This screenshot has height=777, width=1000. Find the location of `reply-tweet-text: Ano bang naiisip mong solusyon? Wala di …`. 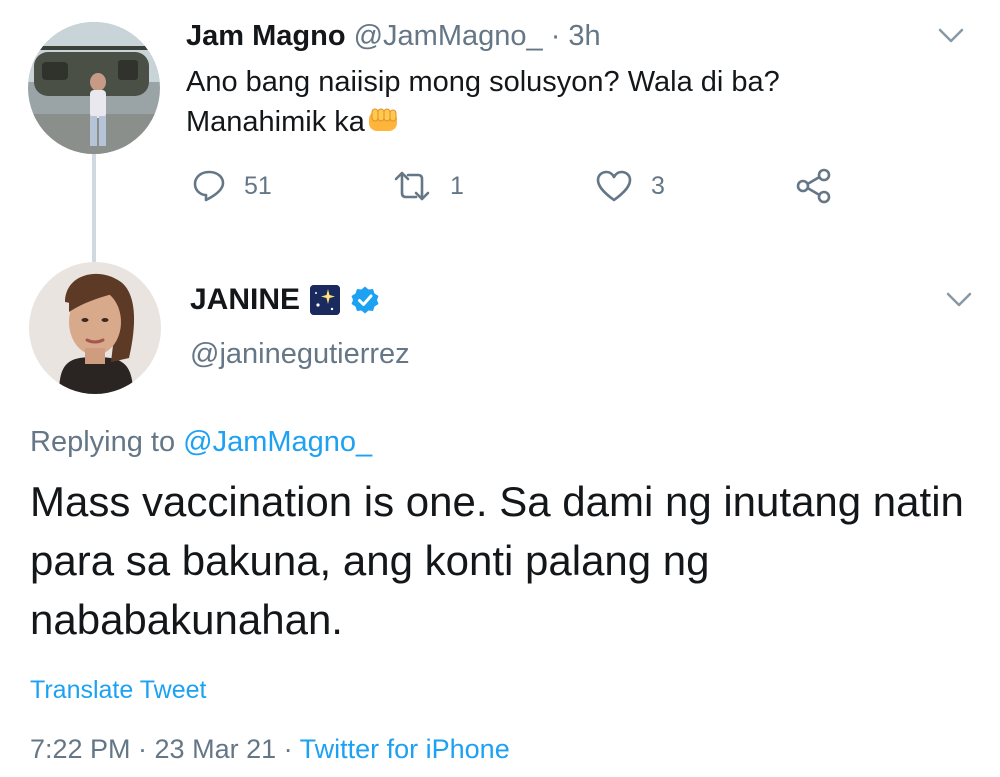

reply-tweet-text: Ano bang naiisip mong solusyon? Wala di … is located at coordinates (546, 102).